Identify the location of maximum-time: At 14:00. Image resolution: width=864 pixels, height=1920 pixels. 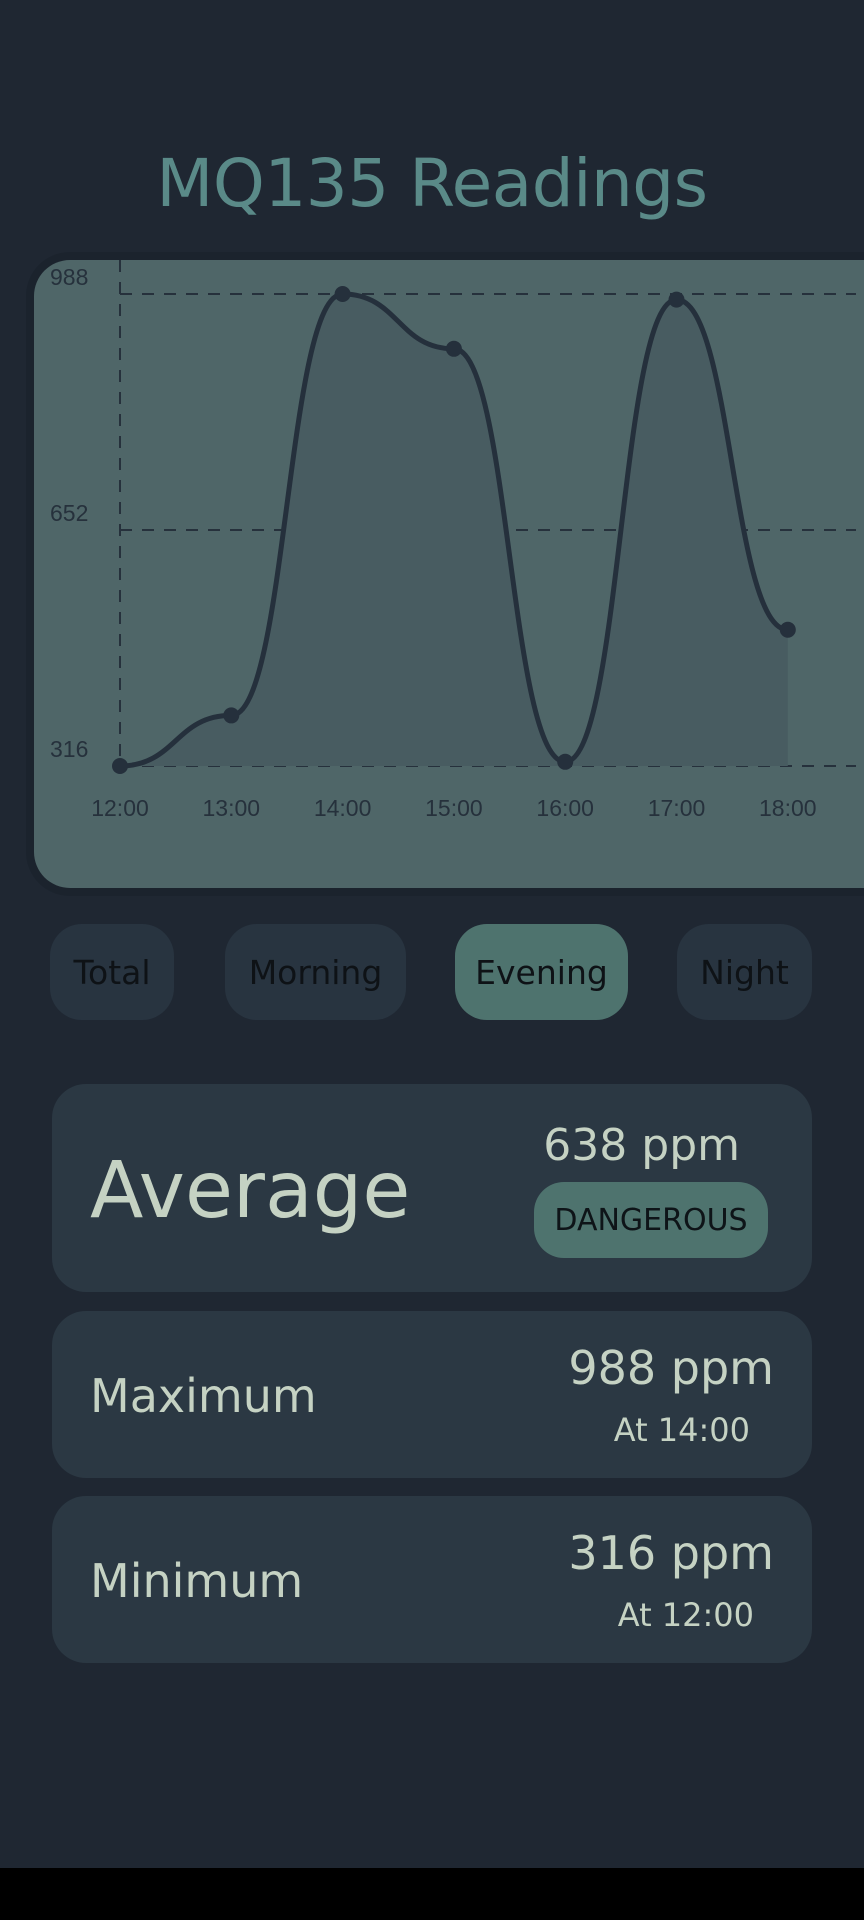
(681, 1430).